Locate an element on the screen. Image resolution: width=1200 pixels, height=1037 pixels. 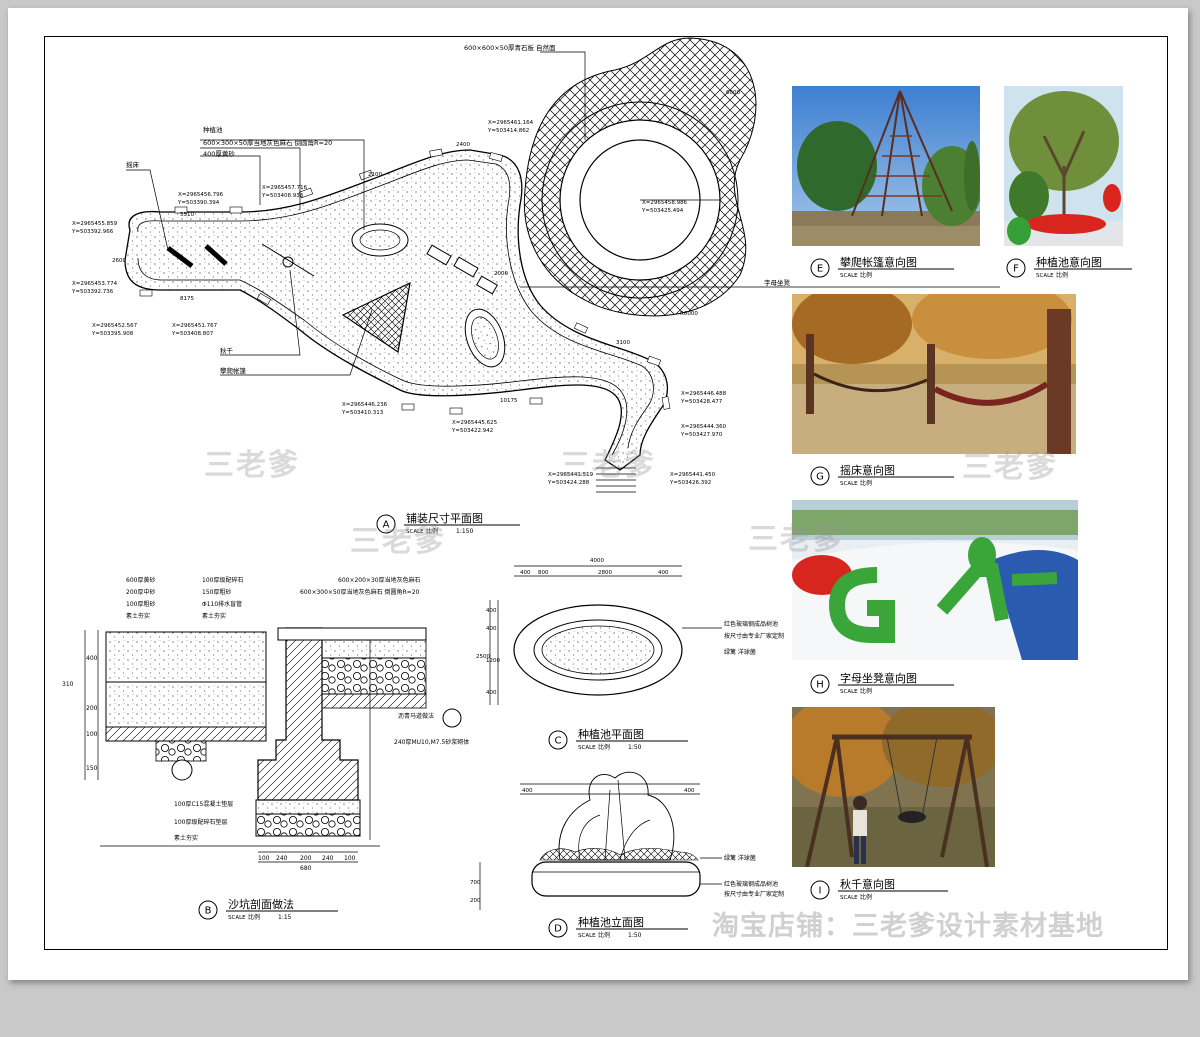
coord-label: Y=503427.970 is located at coordinates (701, 435).